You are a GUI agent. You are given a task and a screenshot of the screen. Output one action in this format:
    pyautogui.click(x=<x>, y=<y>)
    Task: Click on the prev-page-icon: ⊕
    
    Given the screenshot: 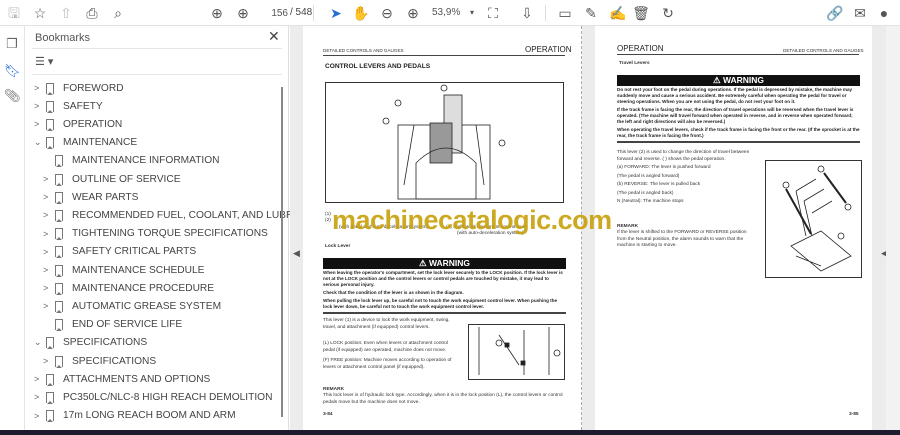 What is the action you would take?
    pyautogui.click(x=217, y=13)
    